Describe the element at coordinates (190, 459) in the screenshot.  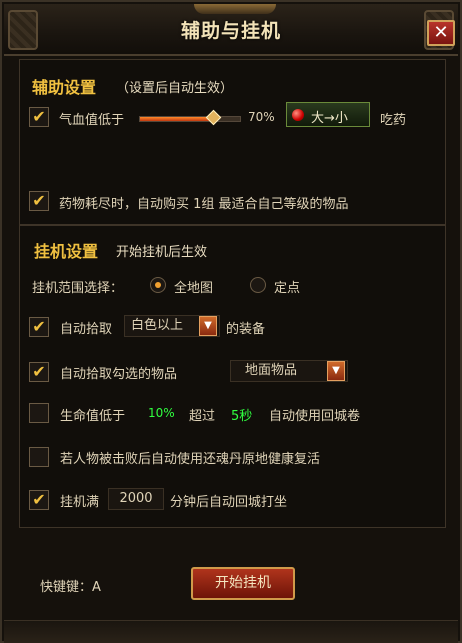
I see `revive-label: 若人物被击败后自动使用还魂丹原地健康复活` at that location.